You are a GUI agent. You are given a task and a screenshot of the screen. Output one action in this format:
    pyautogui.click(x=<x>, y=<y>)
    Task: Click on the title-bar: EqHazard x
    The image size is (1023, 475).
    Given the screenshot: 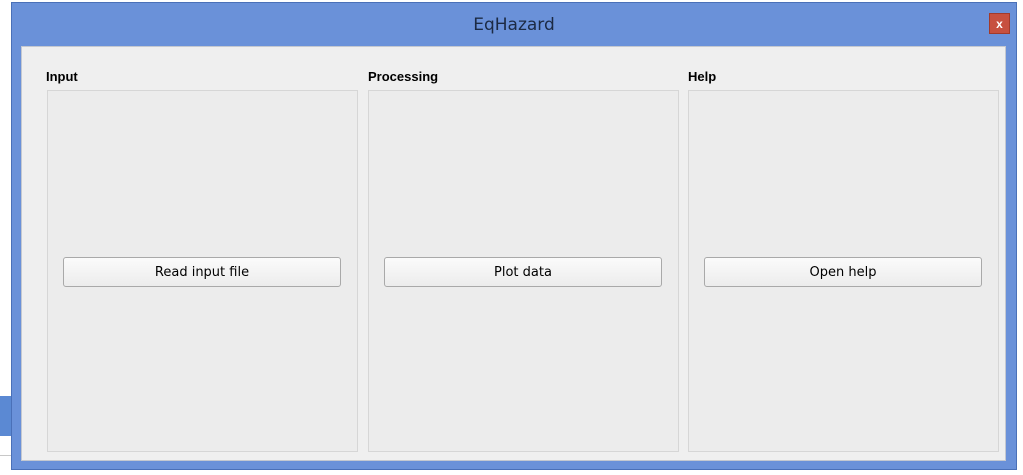 What is the action you would take?
    pyautogui.click(x=514, y=24)
    